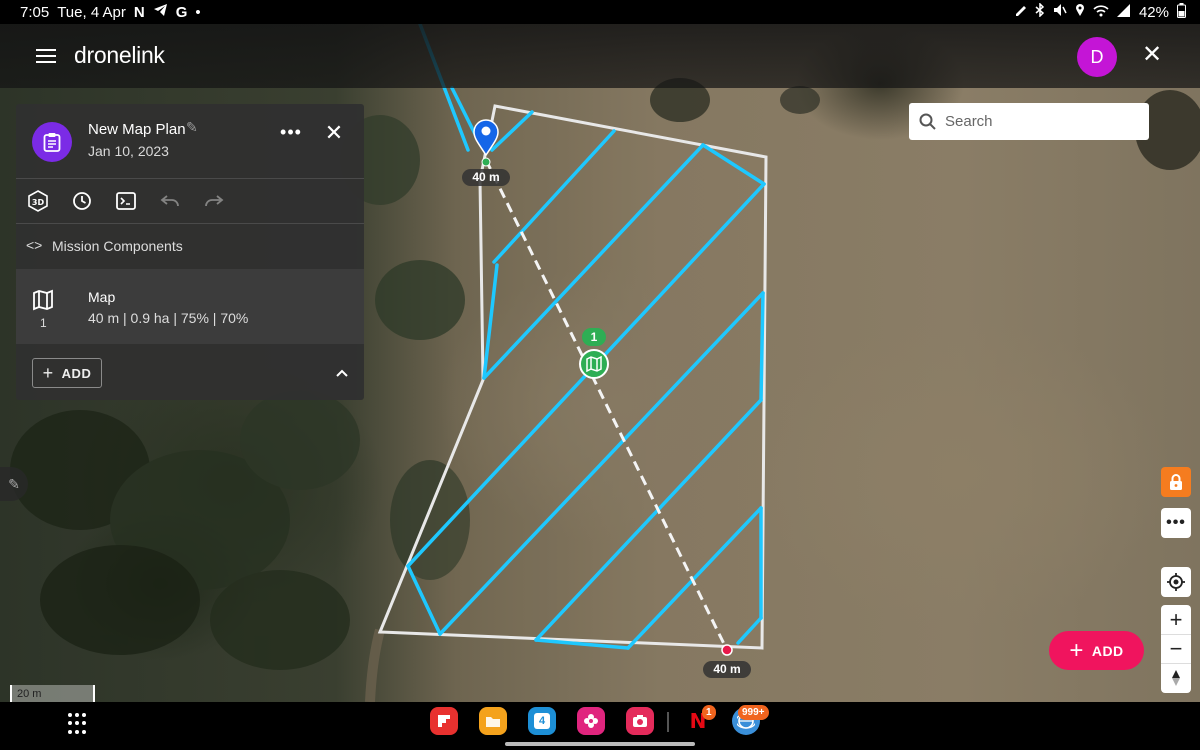 This screenshot has height=750, width=1200. Describe the element at coordinates (48, 56) in the screenshot. I see `menu-icon` at that location.